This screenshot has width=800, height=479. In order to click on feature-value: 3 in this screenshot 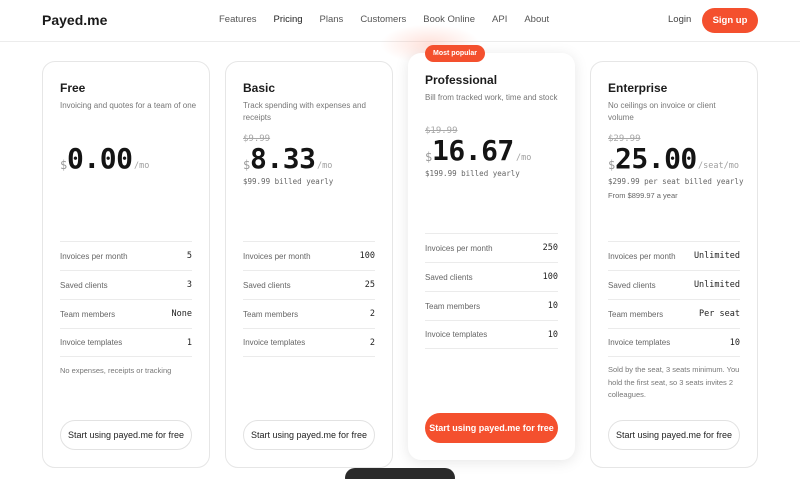, I will do `click(189, 285)`.